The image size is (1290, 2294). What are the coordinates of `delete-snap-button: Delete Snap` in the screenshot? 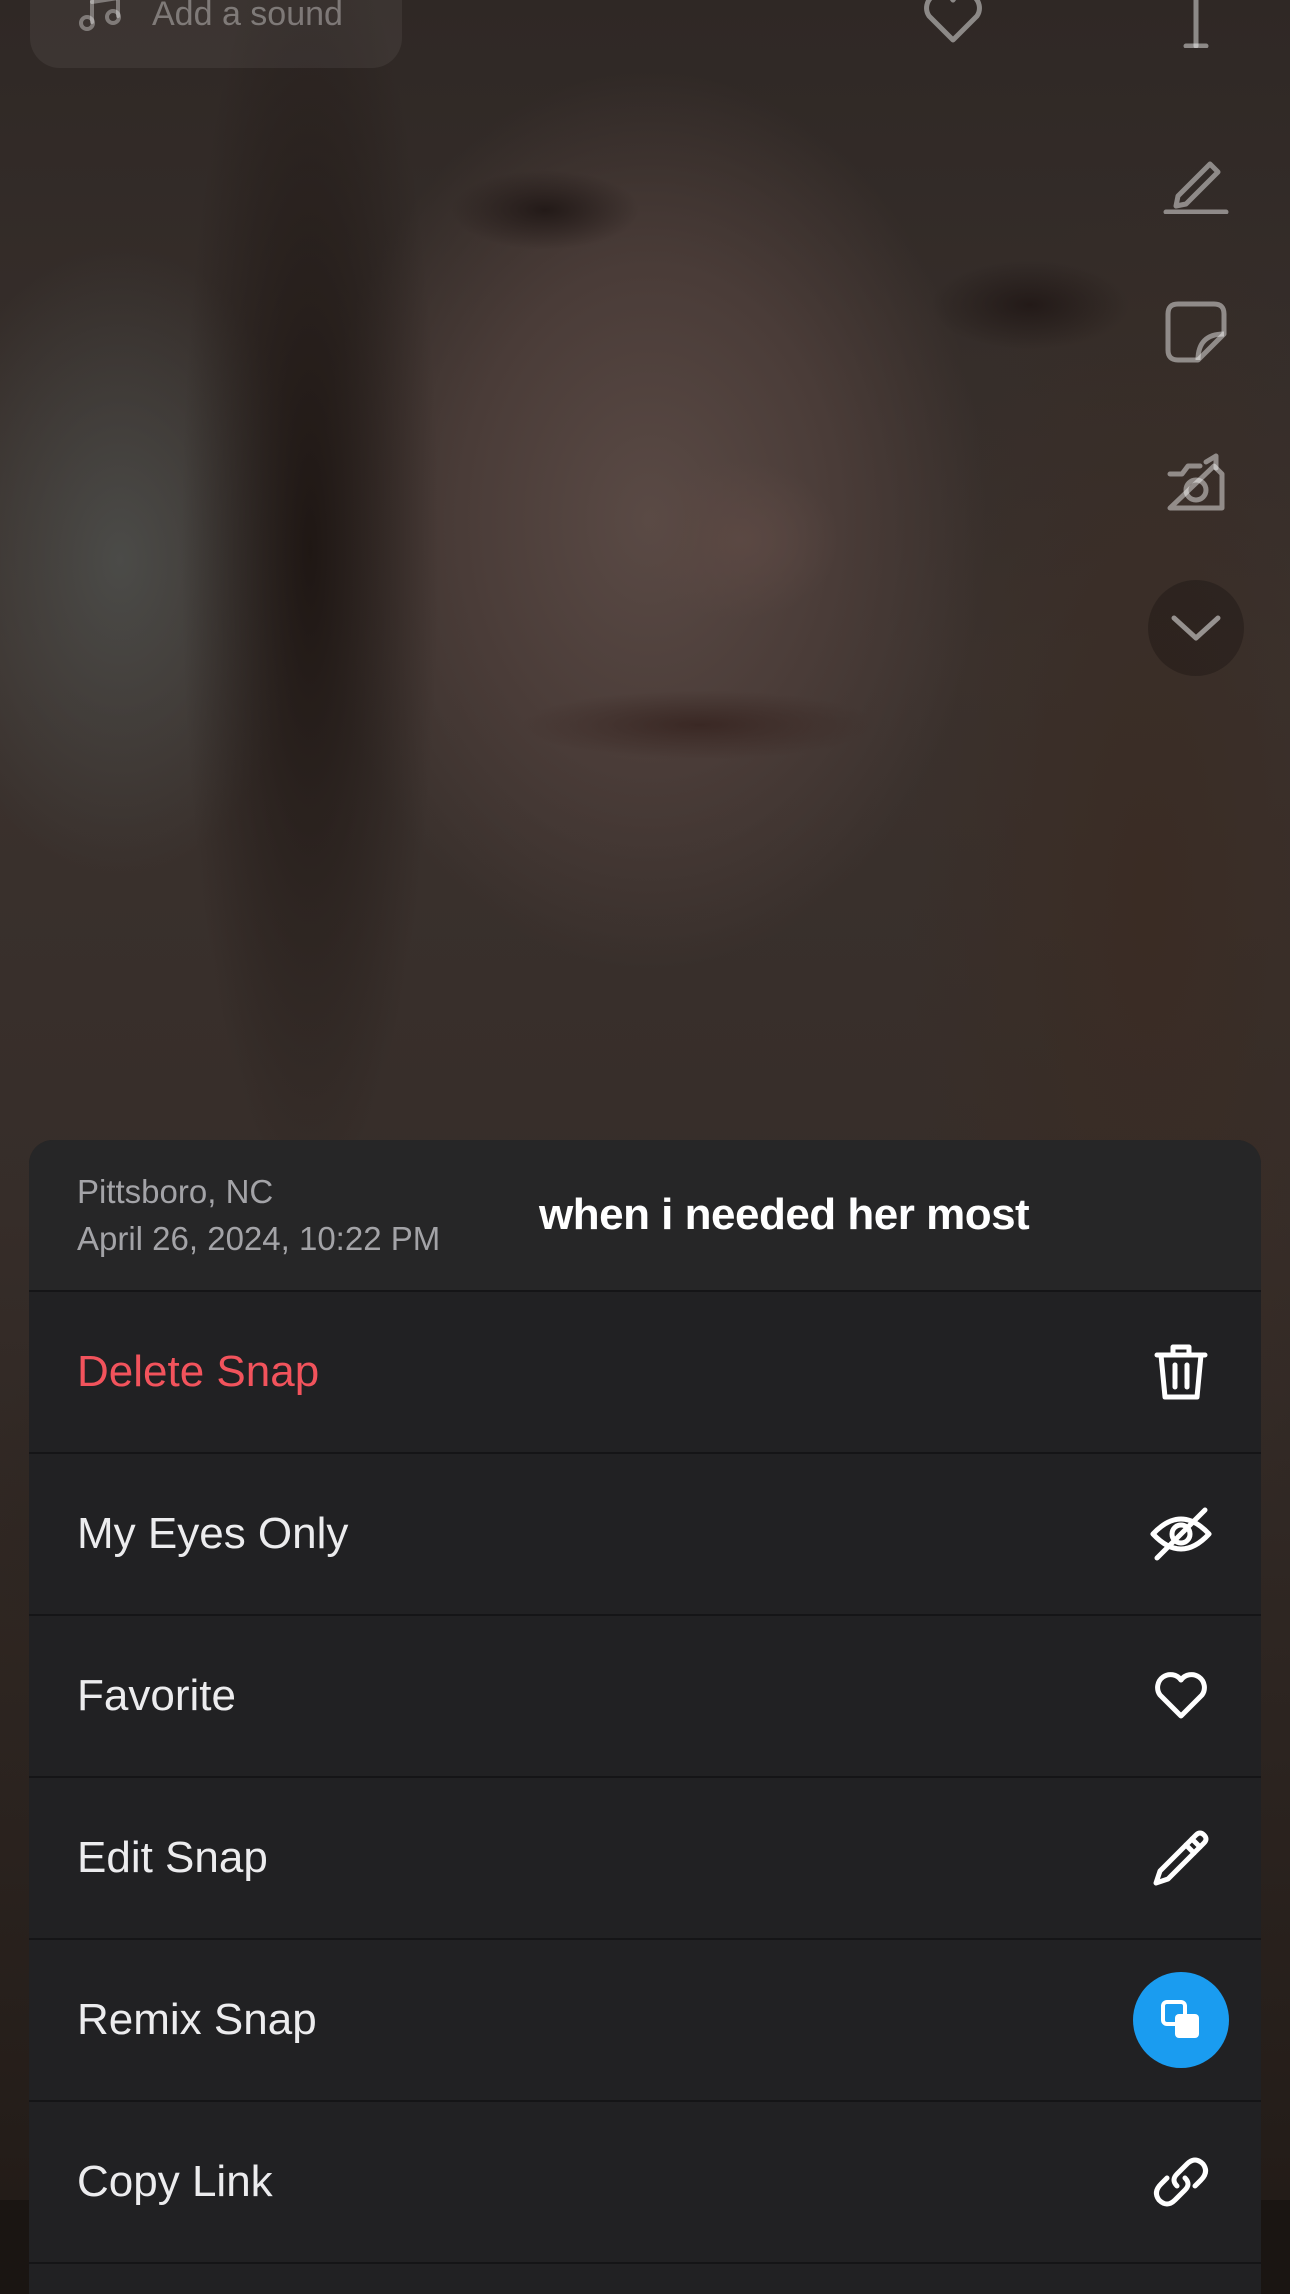 It's located at (645, 1373).